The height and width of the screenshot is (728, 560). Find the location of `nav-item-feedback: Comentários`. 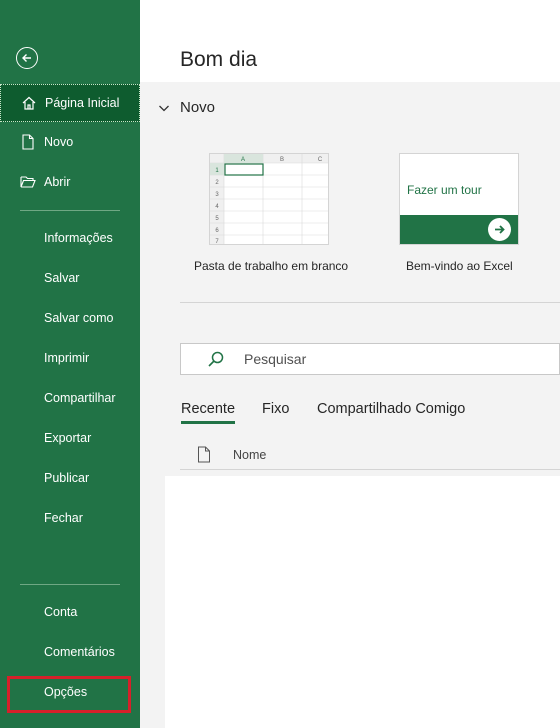

nav-item-feedback: Comentários is located at coordinates (70, 652).